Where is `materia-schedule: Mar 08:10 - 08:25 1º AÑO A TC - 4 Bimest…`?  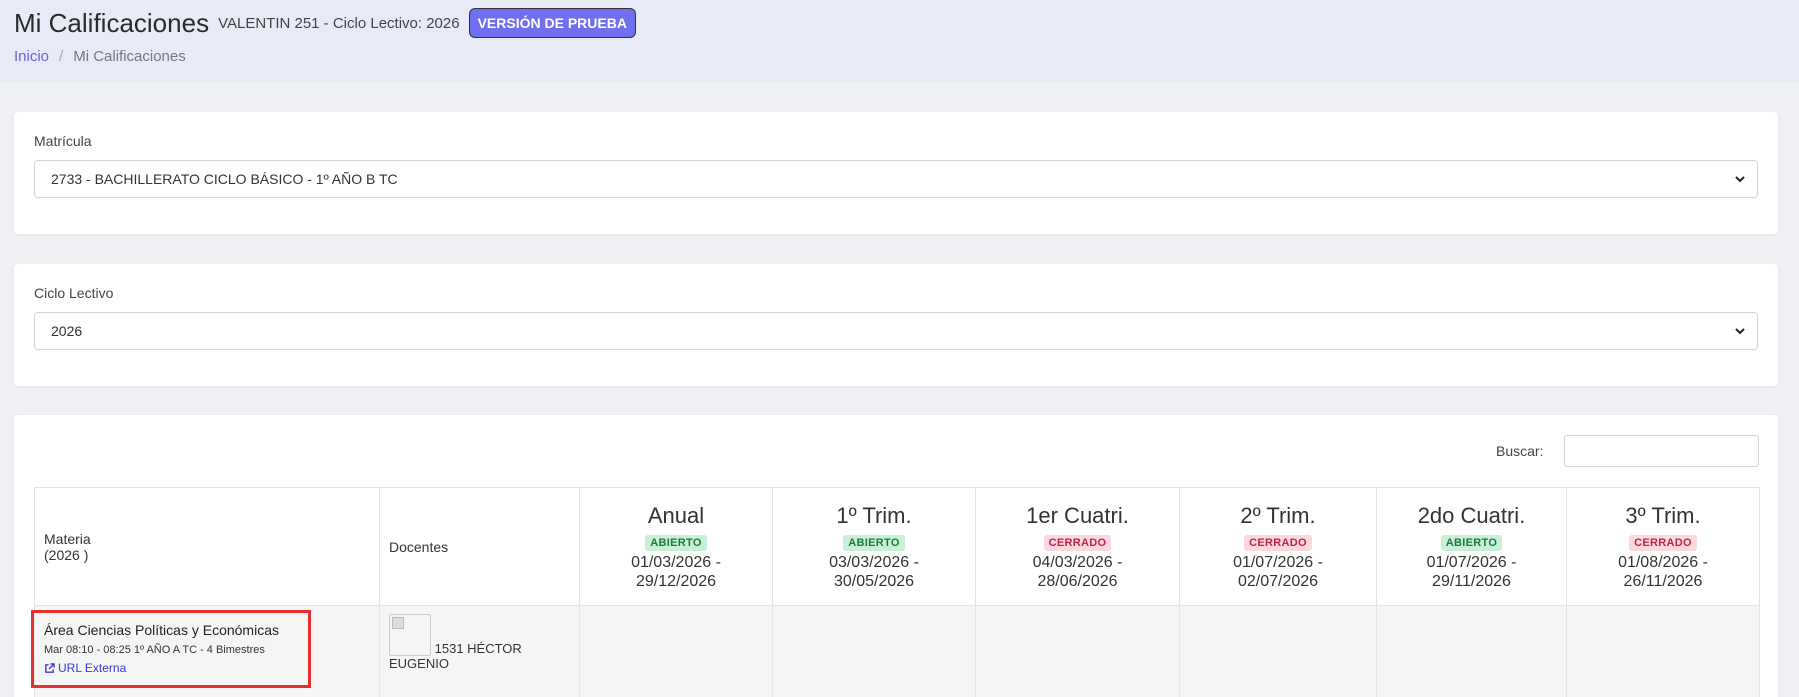
materia-schedule: Mar 08:10 - 08:25 1º AÑO A TC - 4 Bimest… is located at coordinates (154, 650).